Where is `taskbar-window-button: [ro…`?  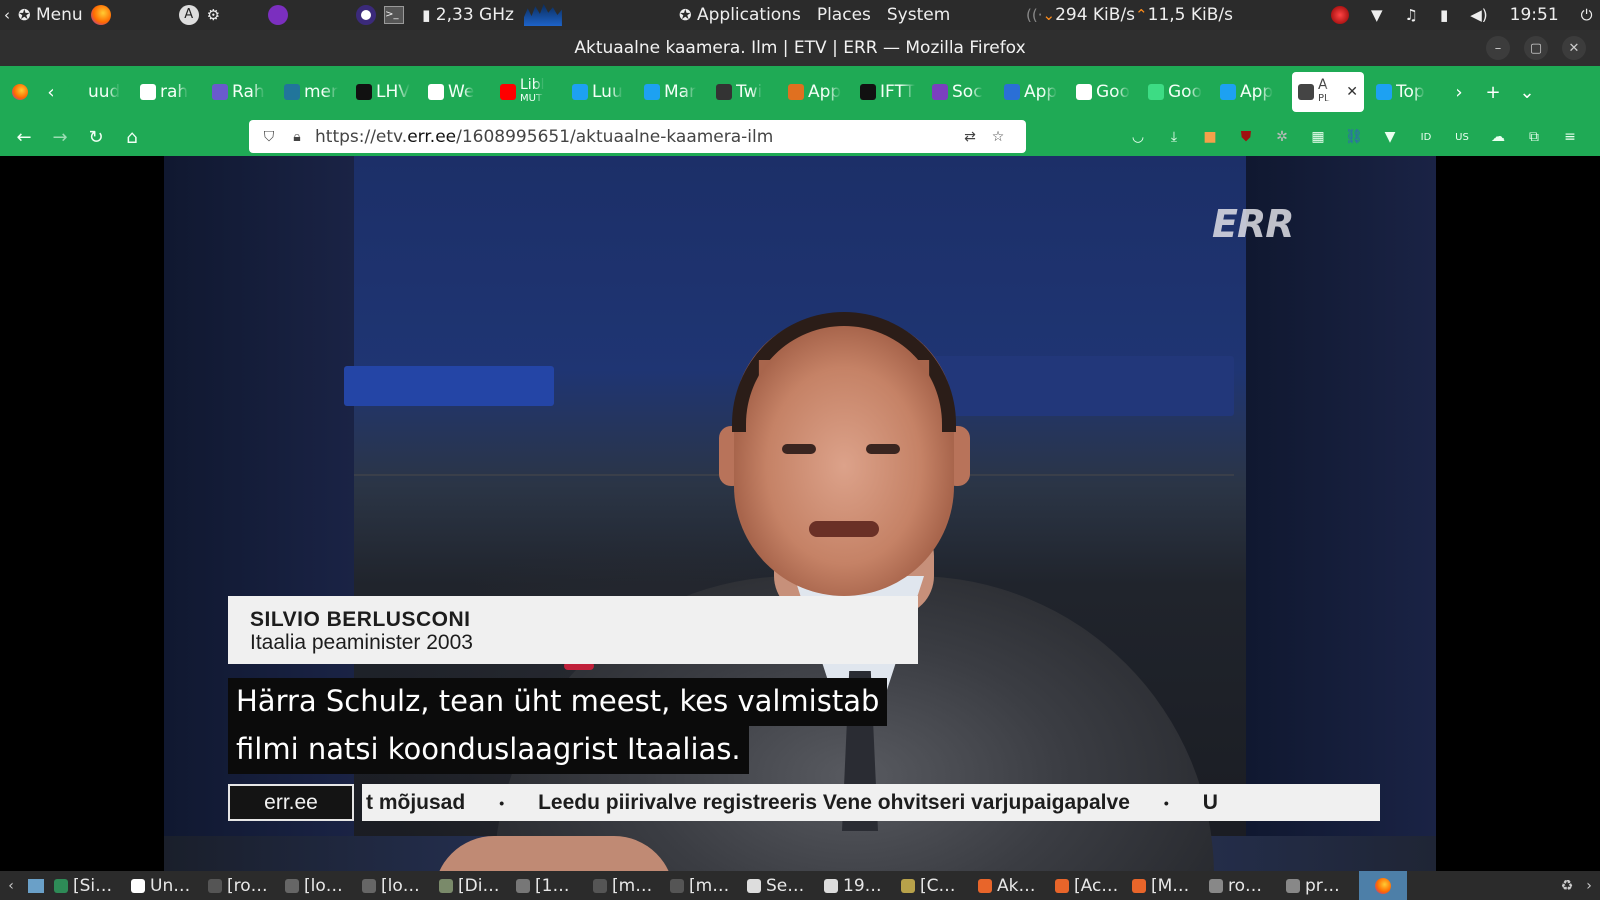 taskbar-window-button: [ro… is located at coordinates (242, 885).